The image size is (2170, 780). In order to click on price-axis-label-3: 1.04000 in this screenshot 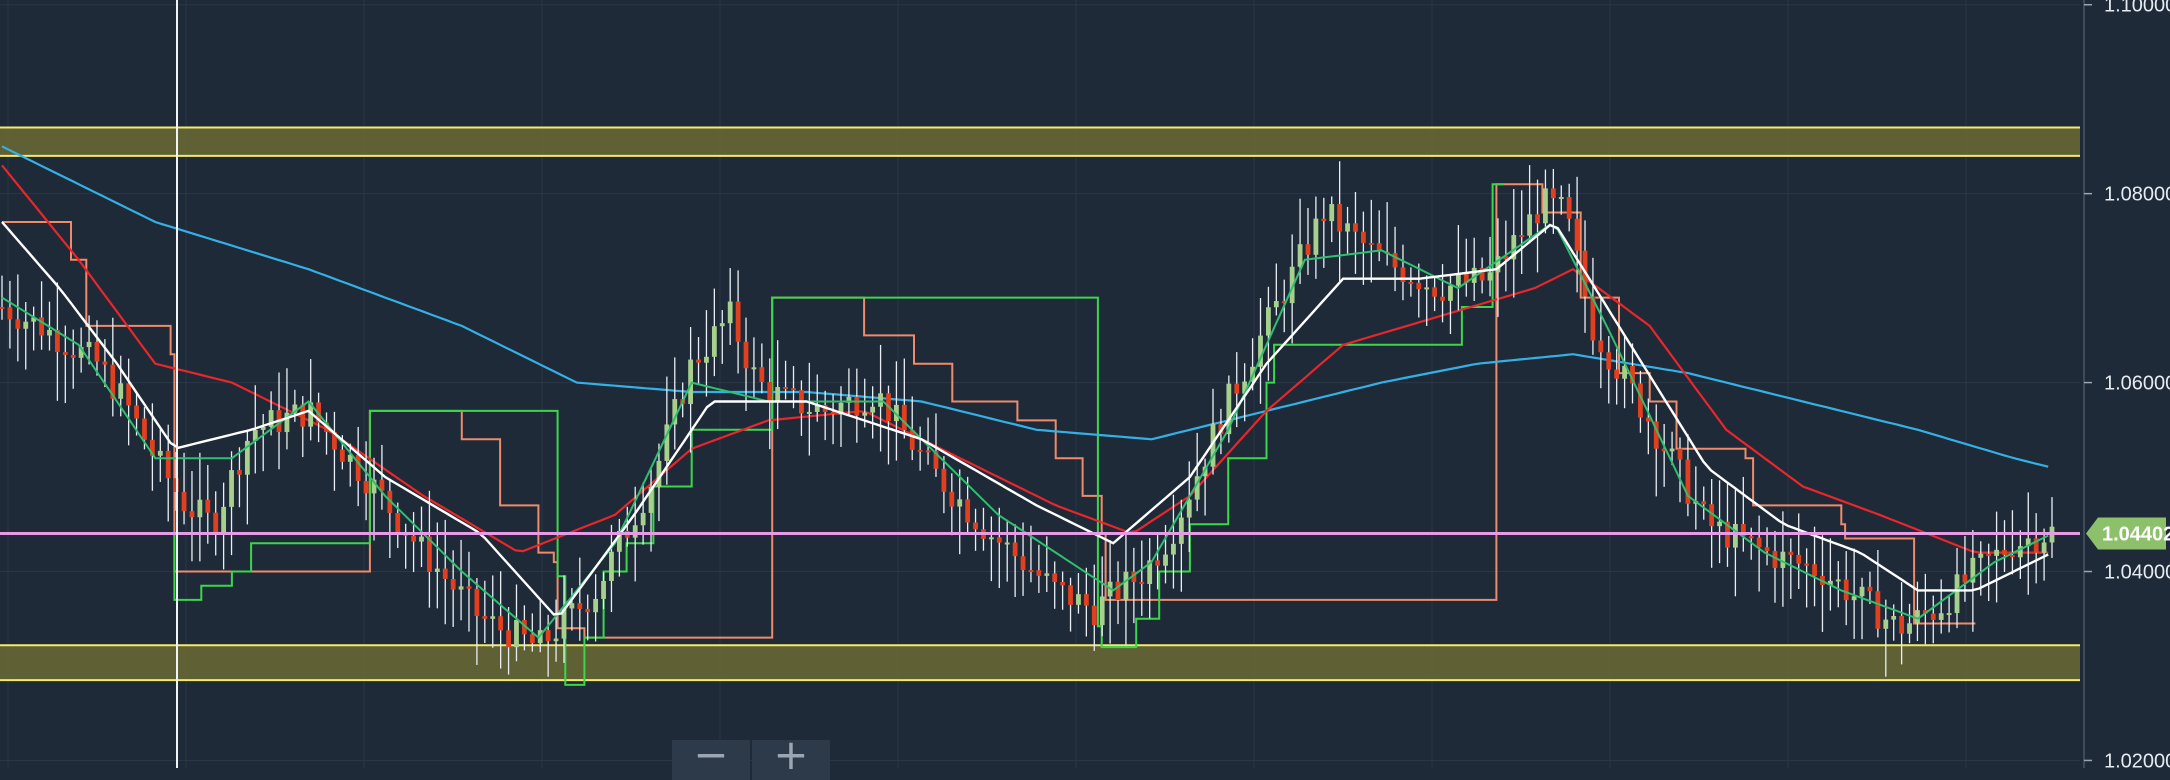, I will do `click(2137, 573)`.